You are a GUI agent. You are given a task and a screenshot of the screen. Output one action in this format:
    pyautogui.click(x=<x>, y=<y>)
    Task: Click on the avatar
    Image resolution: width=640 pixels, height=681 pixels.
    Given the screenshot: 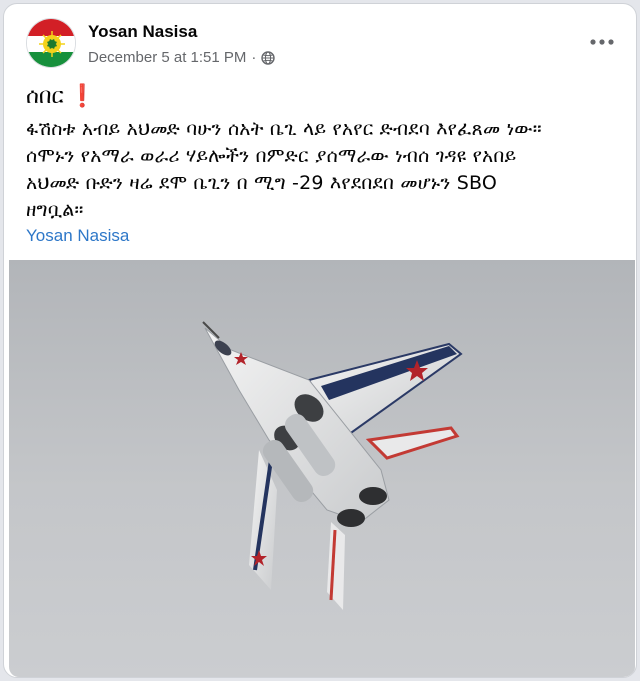 What is the action you would take?
    pyautogui.click(x=51, y=43)
    